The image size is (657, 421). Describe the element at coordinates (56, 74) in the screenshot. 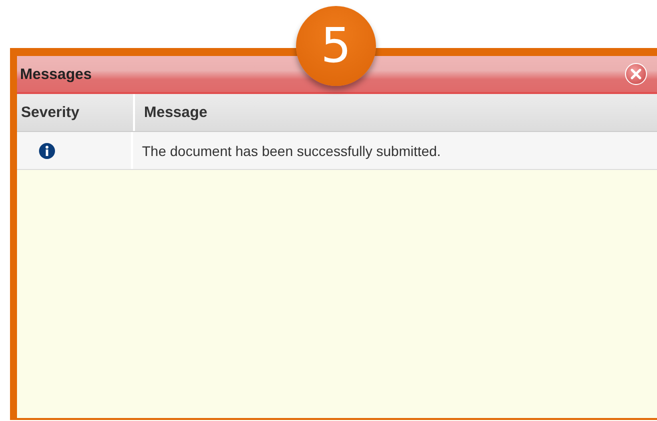

I see `panel-title: Messages` at that location.